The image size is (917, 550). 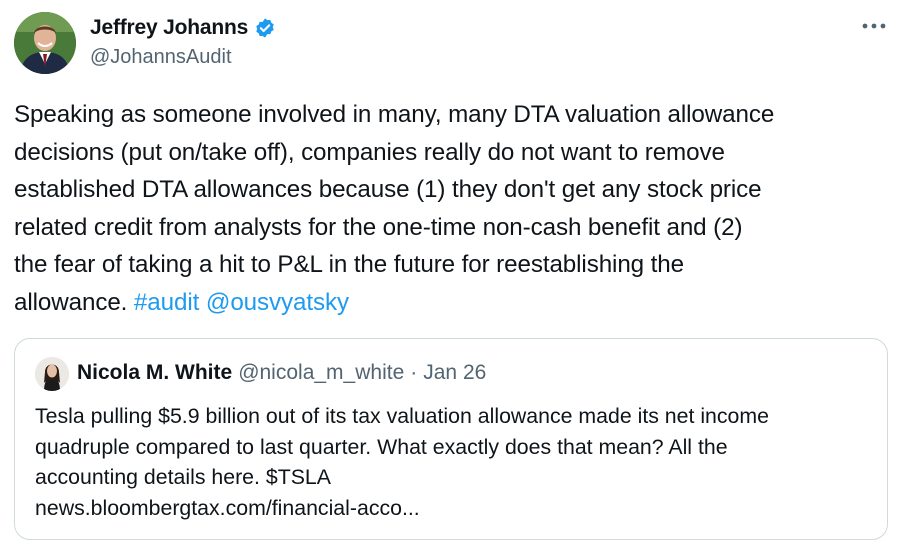 I want to click on quoted-author-avatar, so click(x=52, y=374).